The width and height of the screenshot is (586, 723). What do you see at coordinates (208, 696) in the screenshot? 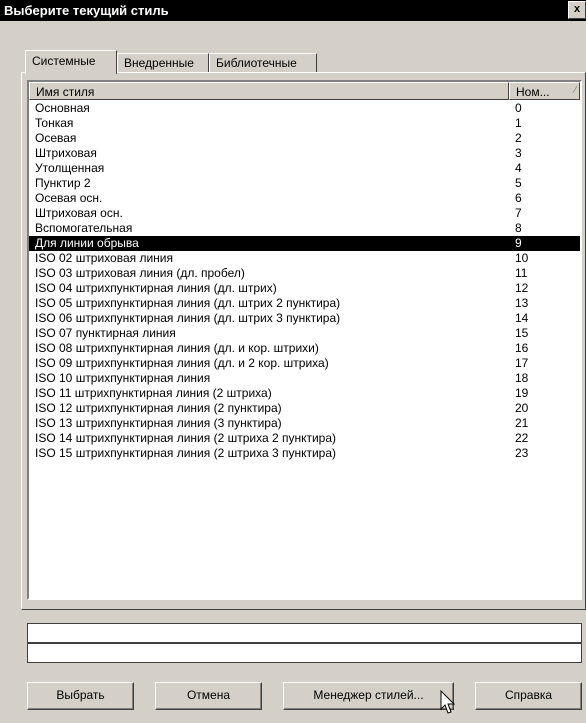
I see `cancel-button: Отмена` at bounding box center [208, 696].